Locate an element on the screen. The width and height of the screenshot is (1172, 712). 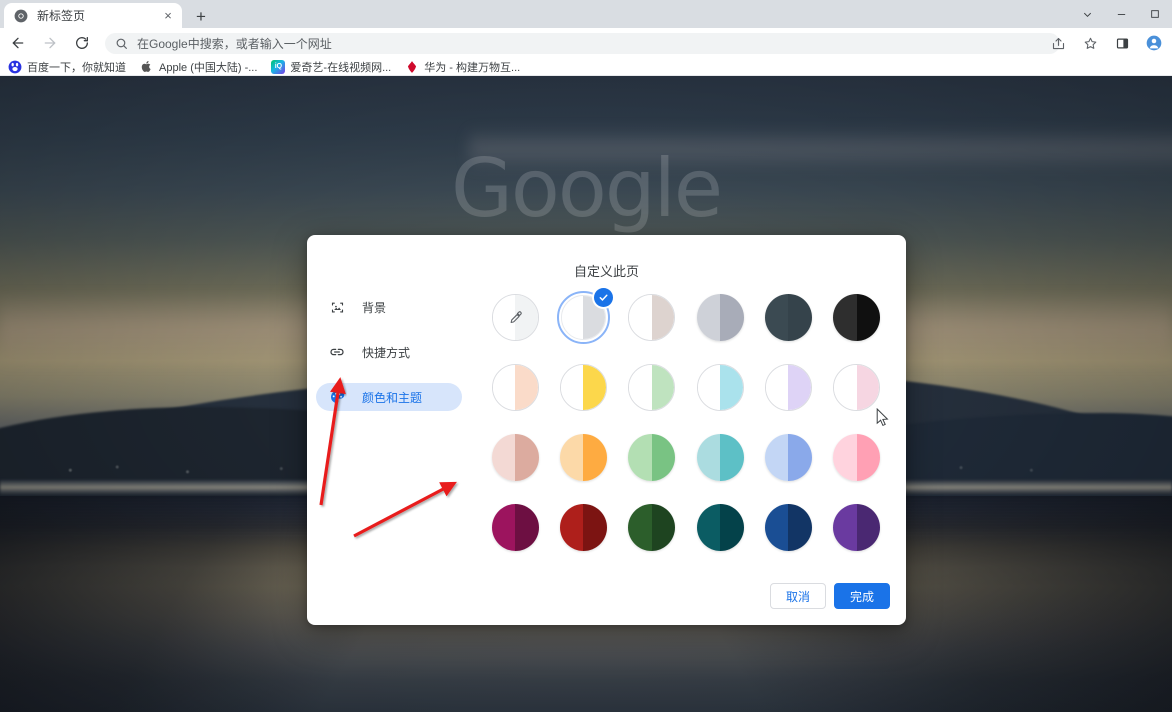
tab-strip: 新标签页 × + is located at coordinates (586, 14).